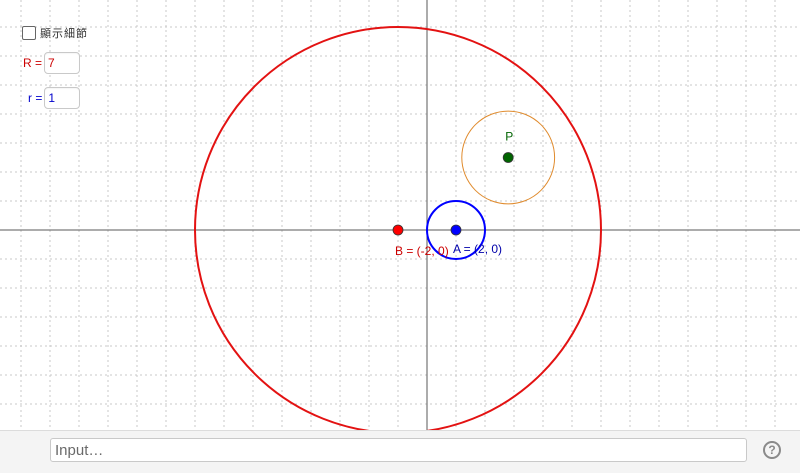 This screenshot has height=473, width=800. I want to click on algebra-input, so click(398, 450).